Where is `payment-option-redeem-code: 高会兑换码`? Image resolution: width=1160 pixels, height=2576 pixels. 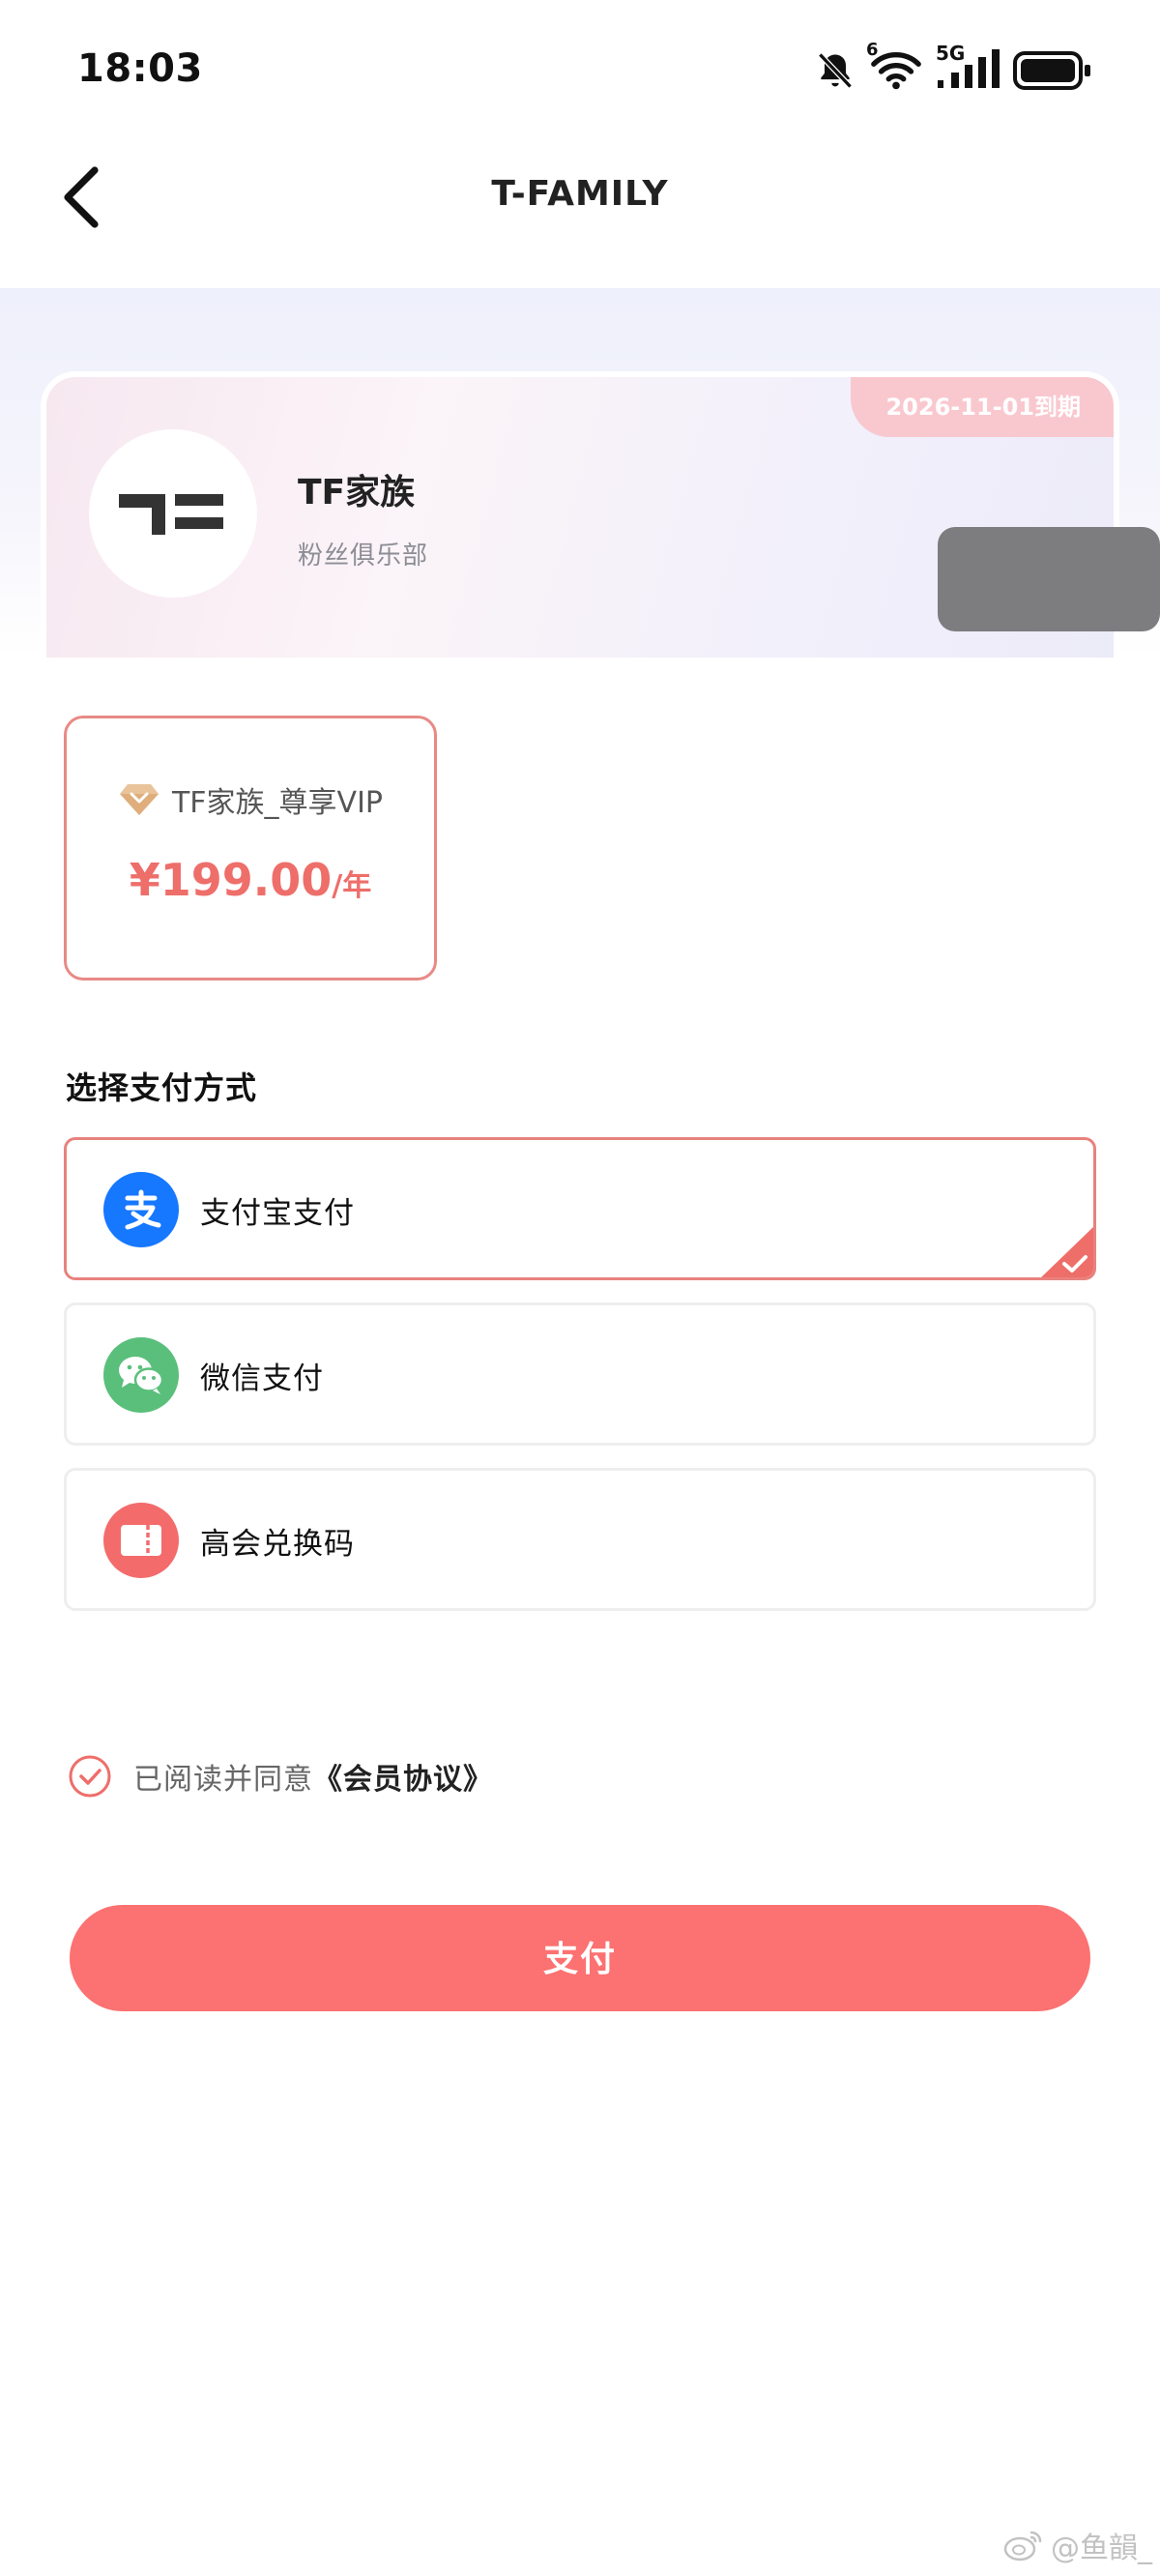
payment-option-redeem-code: 高会兑换码 is located at coordinates (580, 1539).